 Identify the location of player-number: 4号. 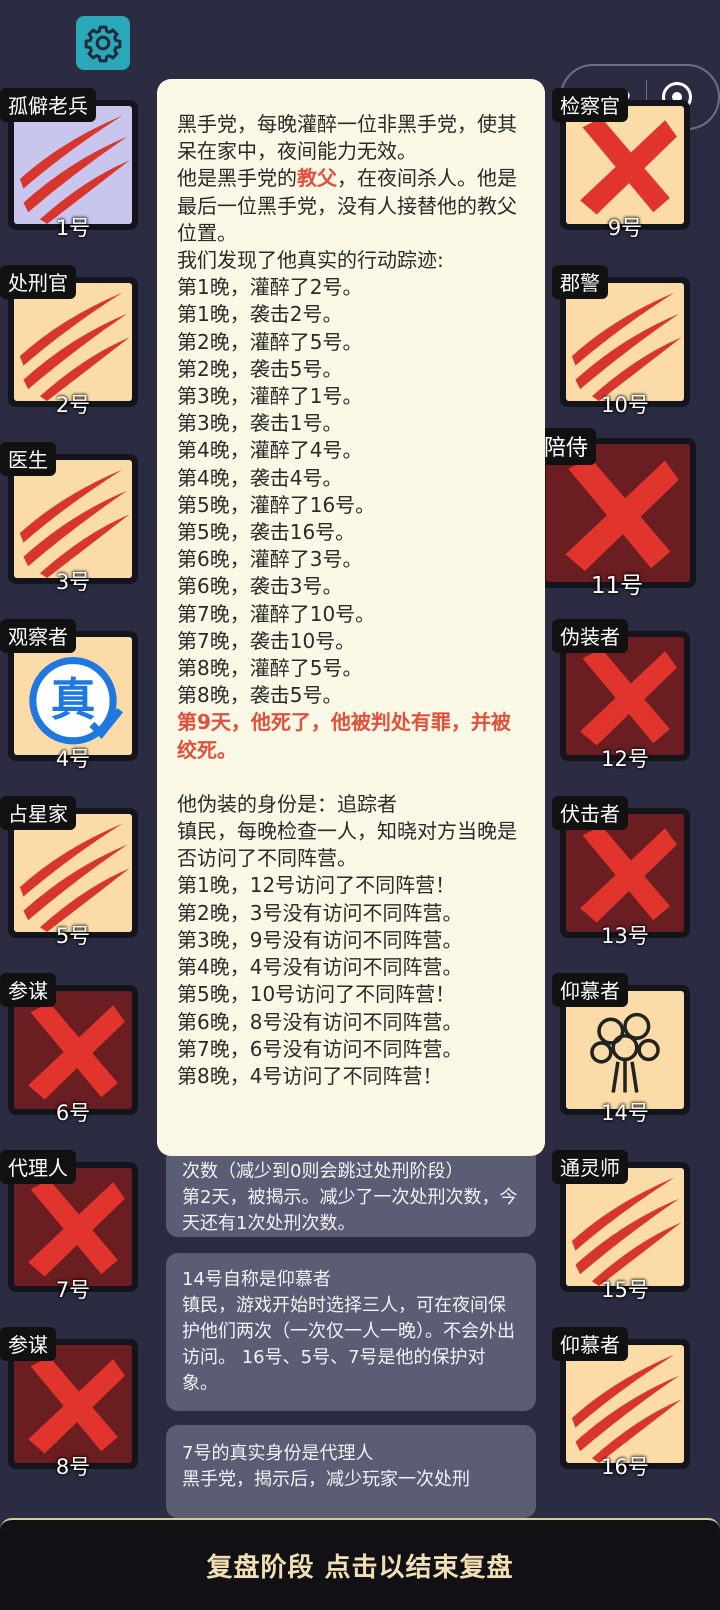
(73, 759).